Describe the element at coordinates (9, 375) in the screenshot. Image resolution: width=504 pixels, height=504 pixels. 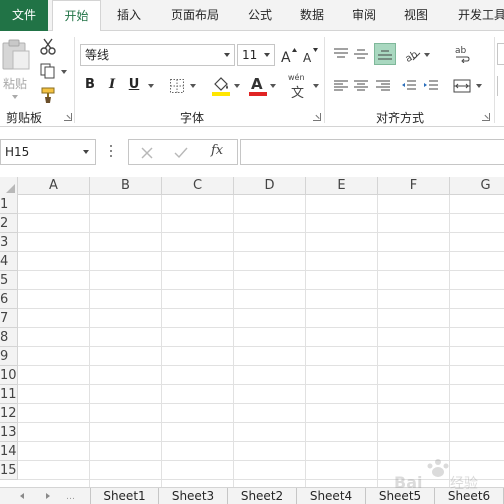
I see `row-header-10: 10` at that location.